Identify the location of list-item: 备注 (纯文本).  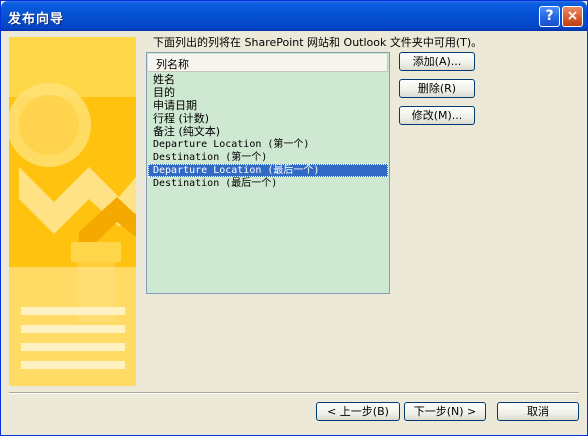
(268, 131).